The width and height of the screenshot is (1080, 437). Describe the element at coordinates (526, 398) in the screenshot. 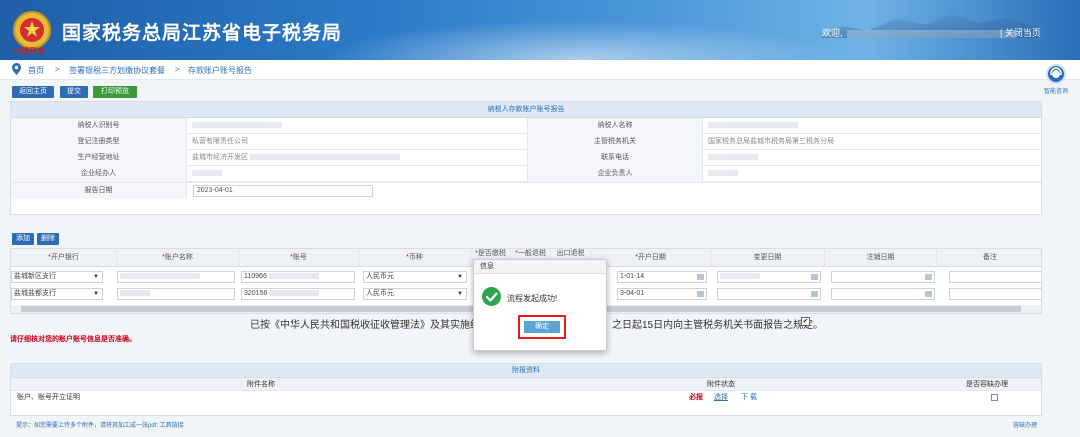

I see `table-row: 账户、账号开立证明 必报 选择 下 载` at that location.